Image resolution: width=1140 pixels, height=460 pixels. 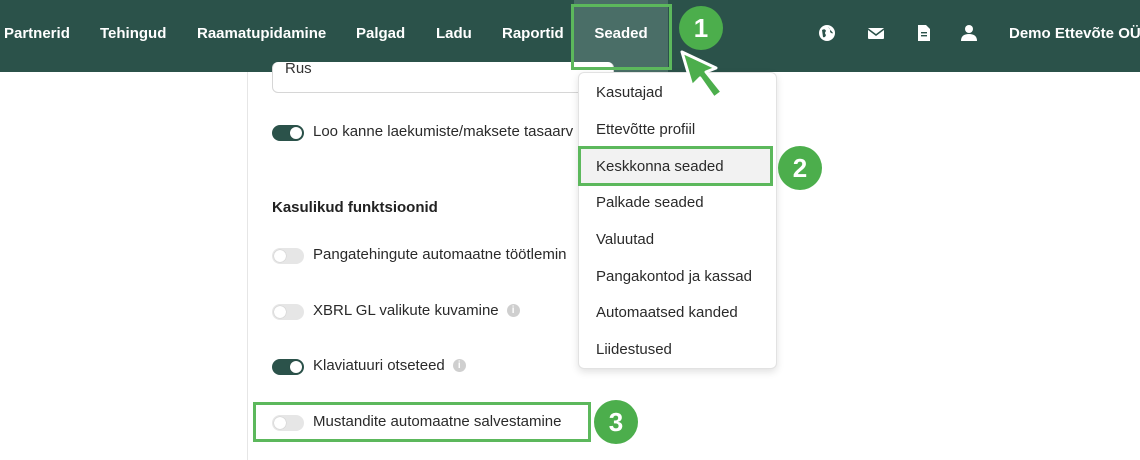 What do you see at coordinates (634, 349) in the screenshot?
I see `menu-item-liidestused: Liidestused` at bounding box center [634, 349].